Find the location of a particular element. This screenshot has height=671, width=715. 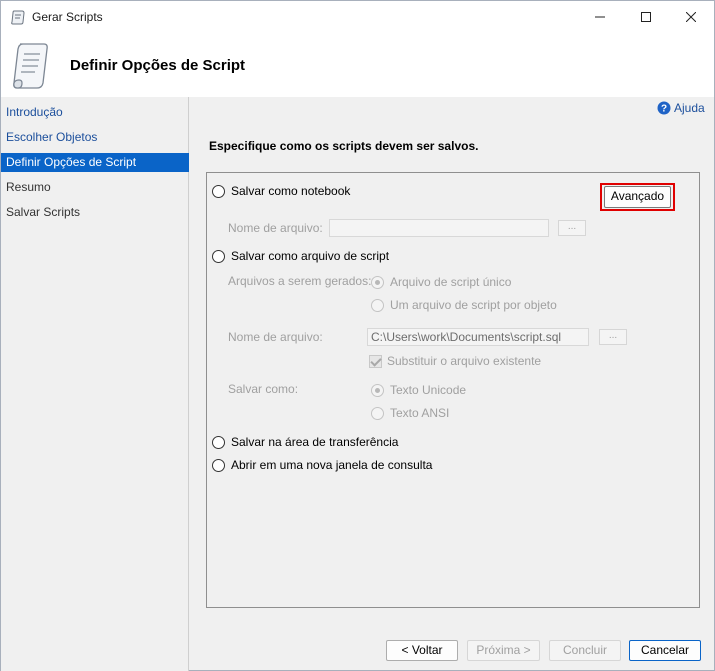

radio-unicode-text: Texto Unicode is located at coordinates (418, 390).